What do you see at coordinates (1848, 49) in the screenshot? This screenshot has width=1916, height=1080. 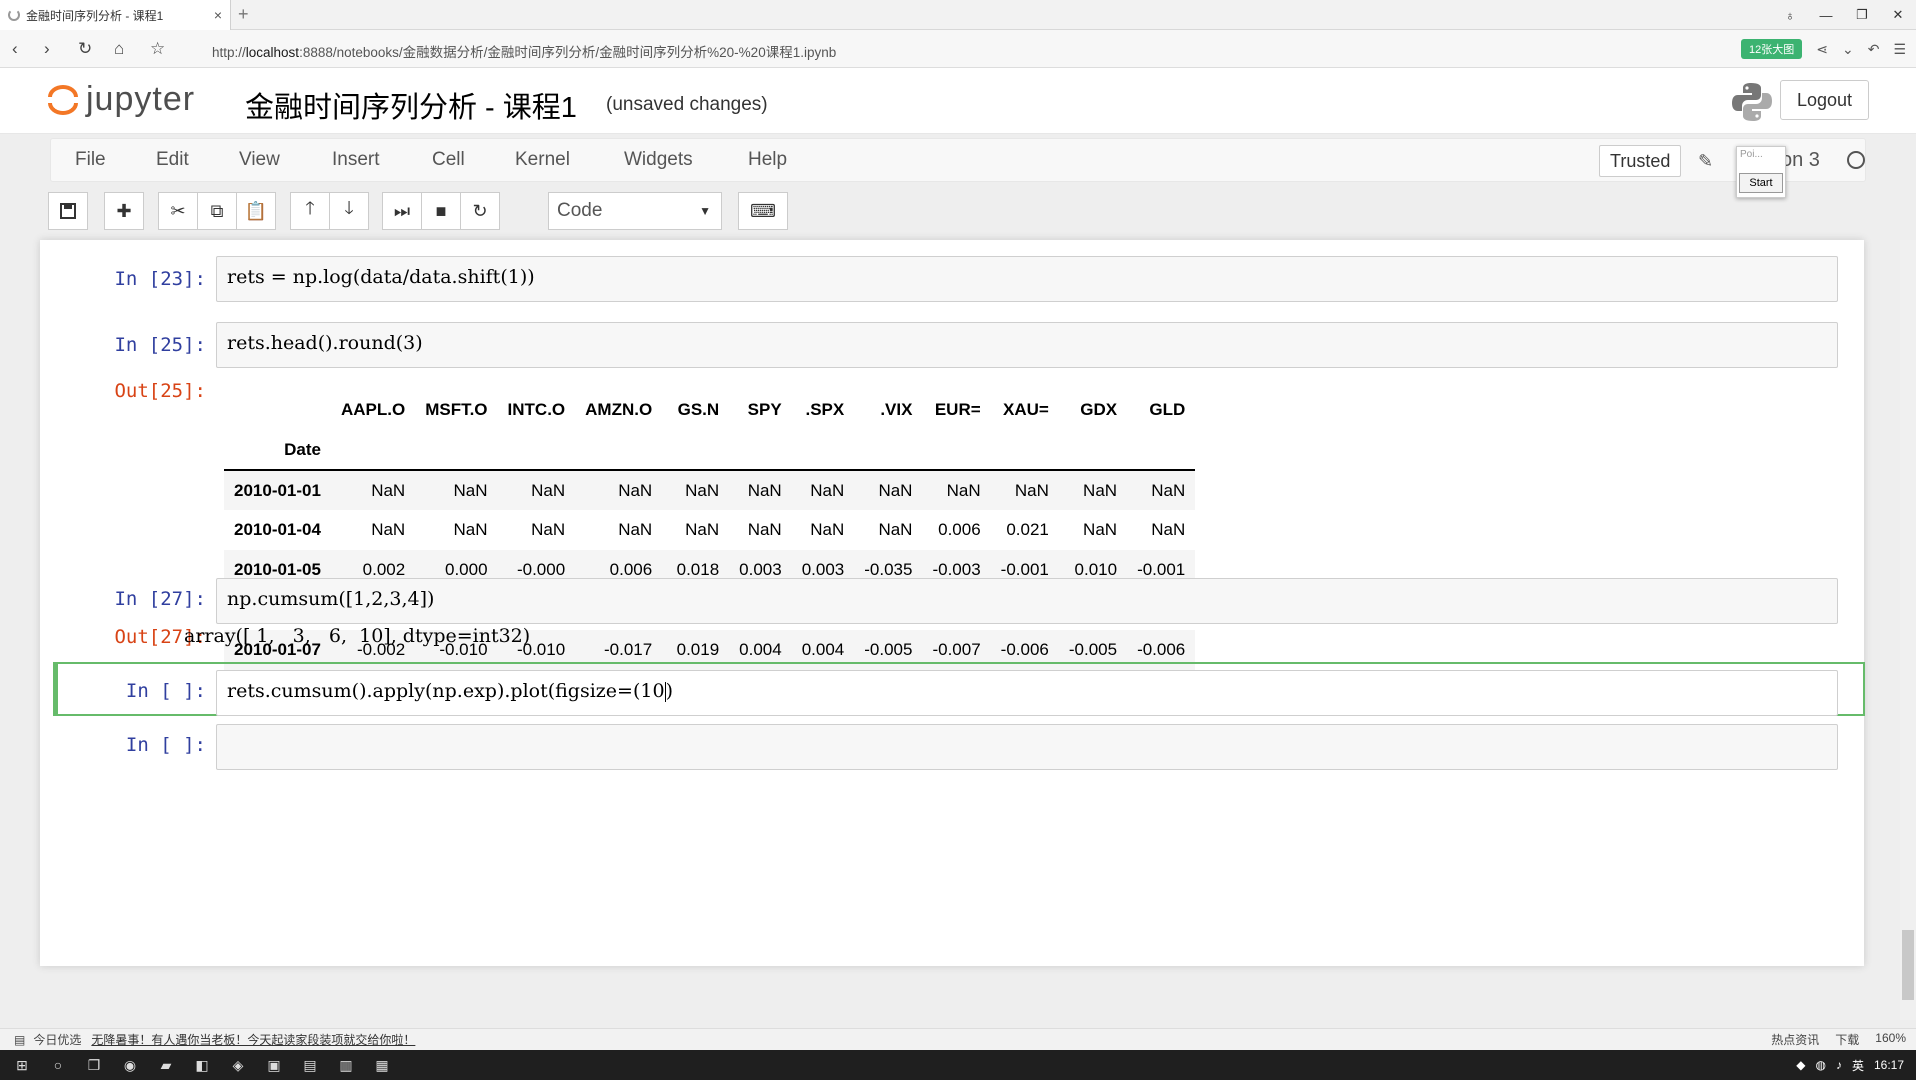 I see `dropdown-icon: ⌄` at bounding box center [1848, 49].